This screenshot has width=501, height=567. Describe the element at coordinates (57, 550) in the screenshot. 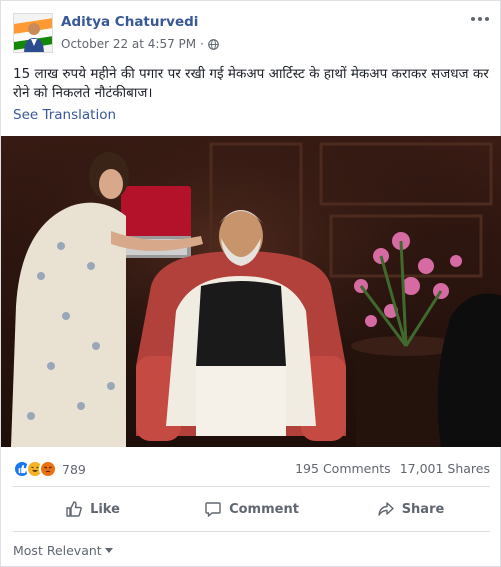

I see `comments-sort-label: Most Relevant` at that location.